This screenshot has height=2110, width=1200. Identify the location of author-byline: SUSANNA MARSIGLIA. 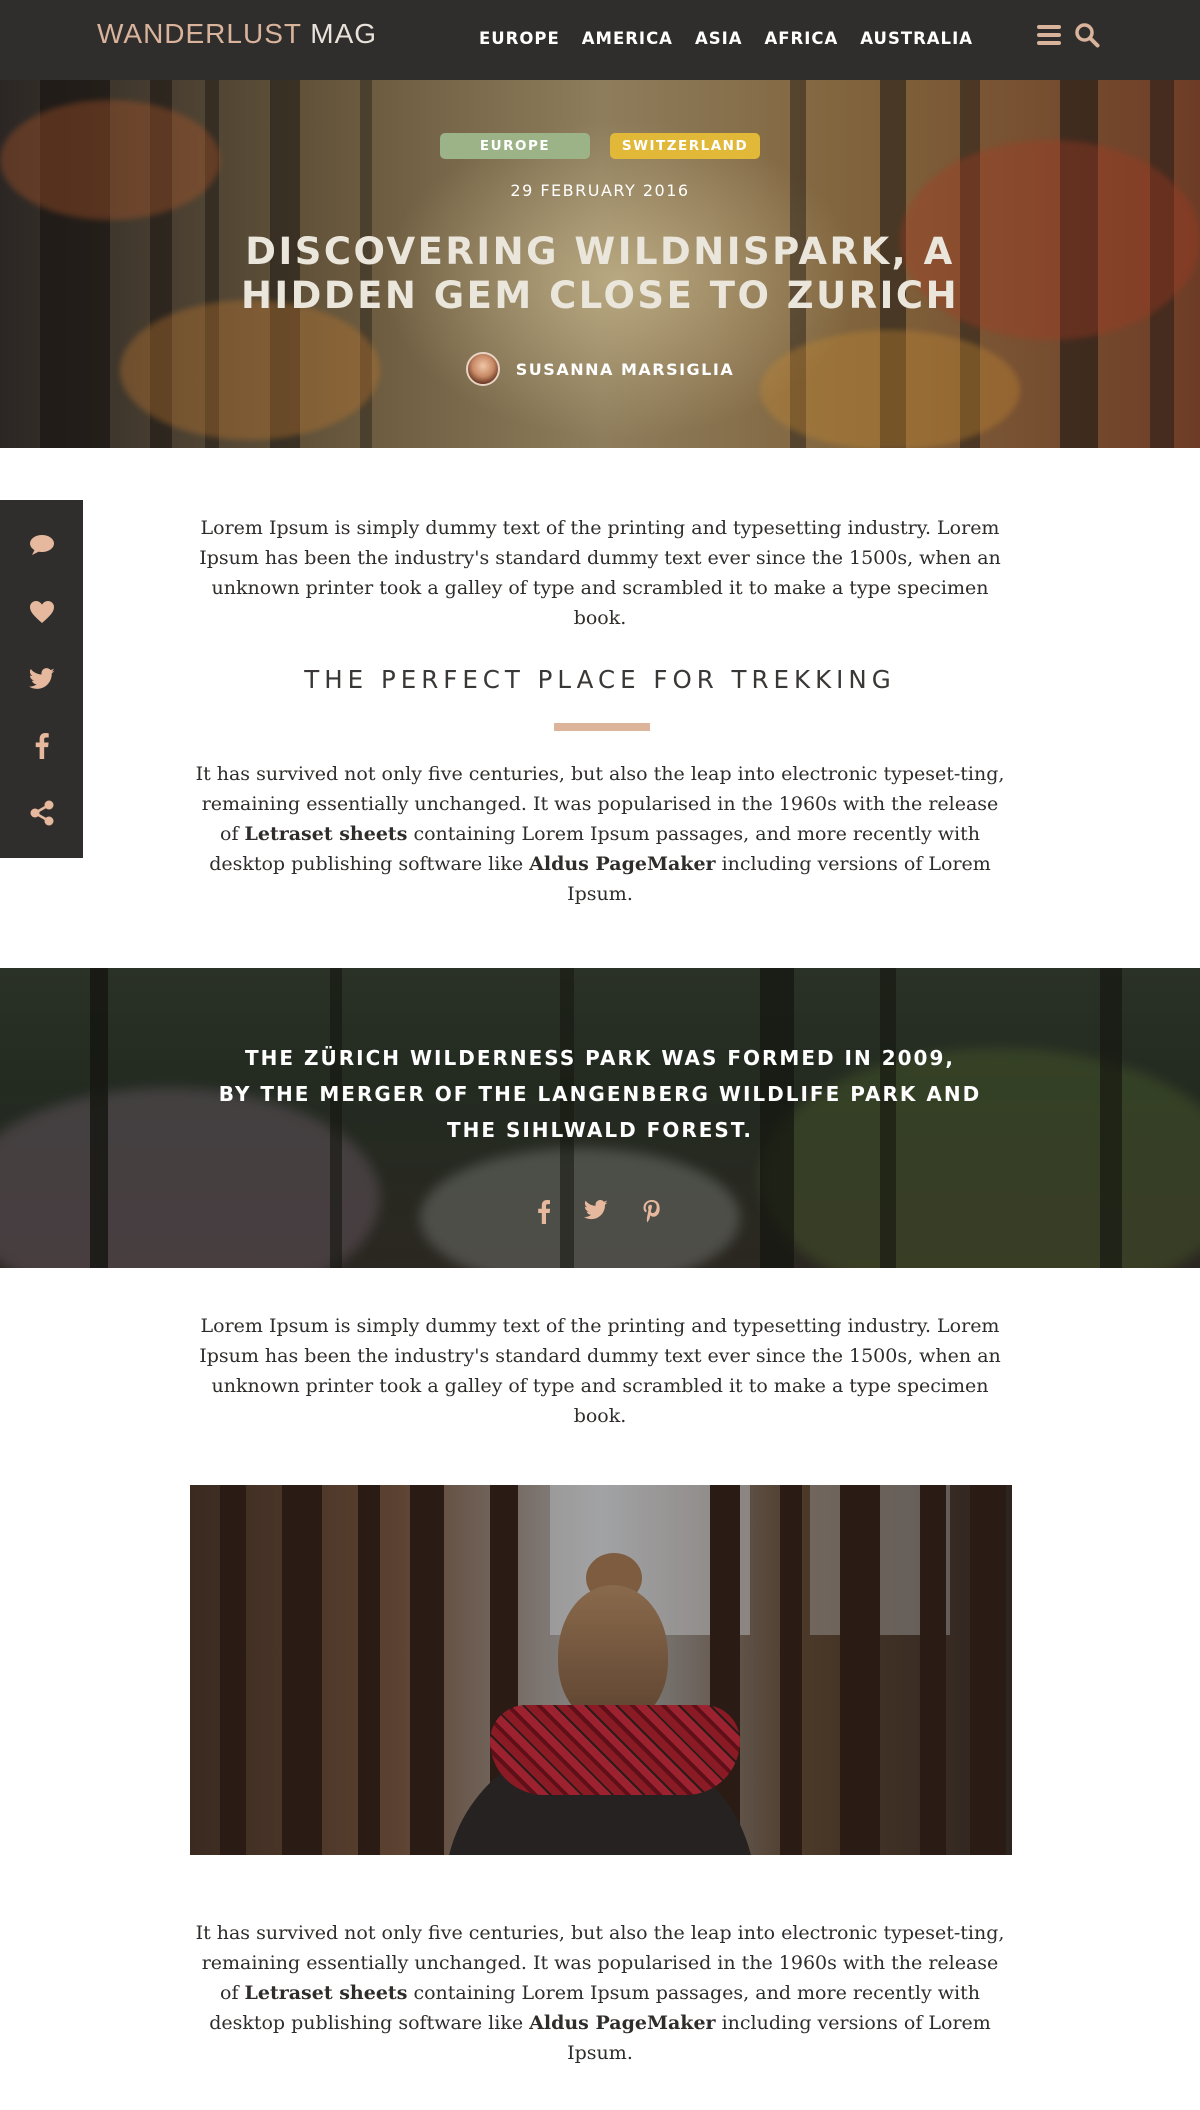
(600, 369).